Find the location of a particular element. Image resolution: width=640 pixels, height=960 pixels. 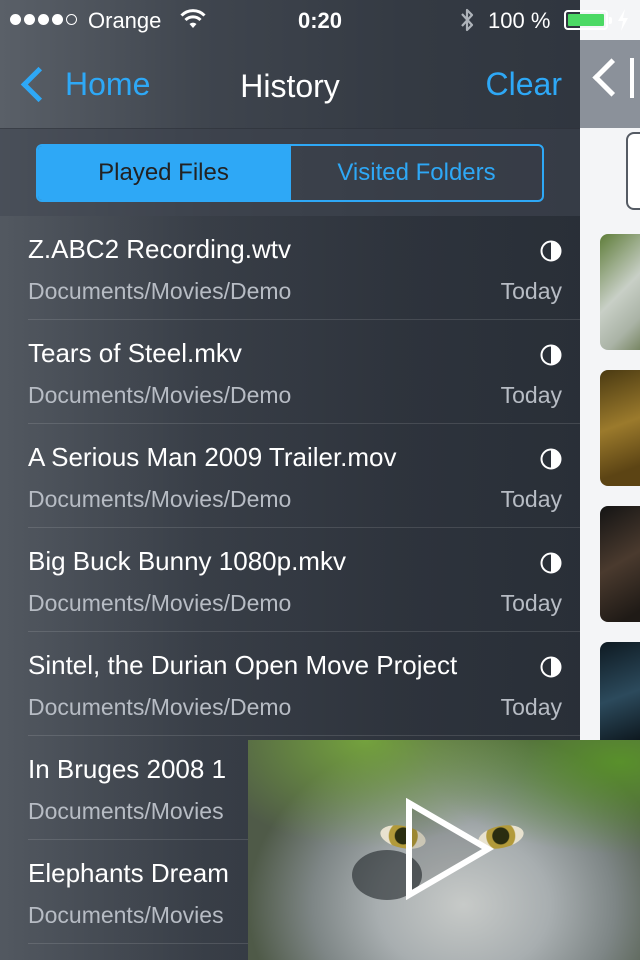

charging-bolt-icon is located at coordinates (623, 20).